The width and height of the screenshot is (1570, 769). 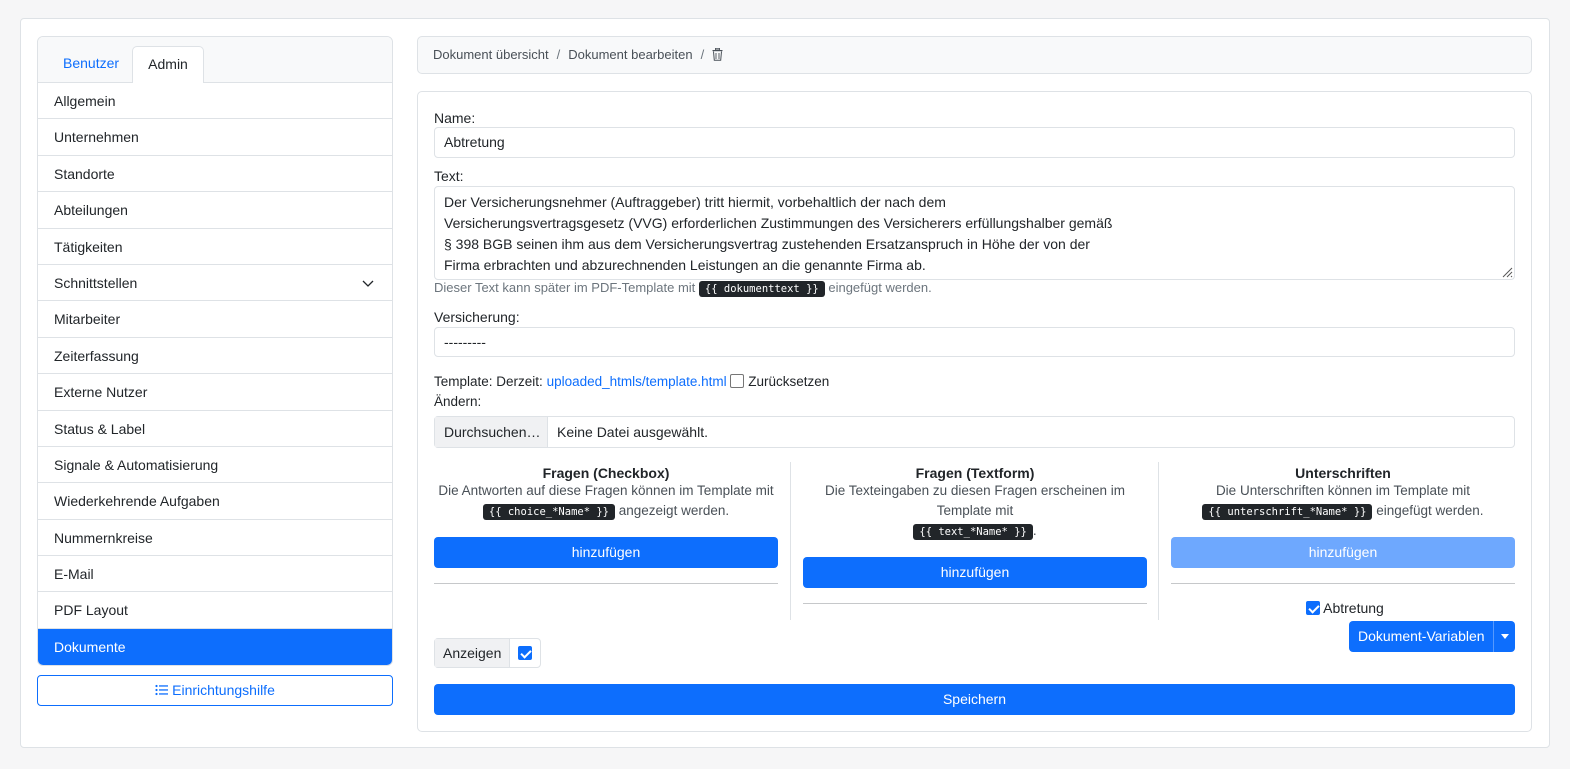 What do you see at coordinates (1353, 608) in the screenshot?
I see `signature-label: Abtretung` at bounding box center [1353, 608].